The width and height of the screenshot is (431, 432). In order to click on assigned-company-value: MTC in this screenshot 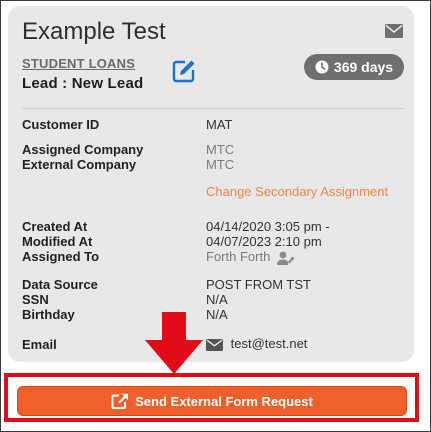, I will do `click(220, 149)`.